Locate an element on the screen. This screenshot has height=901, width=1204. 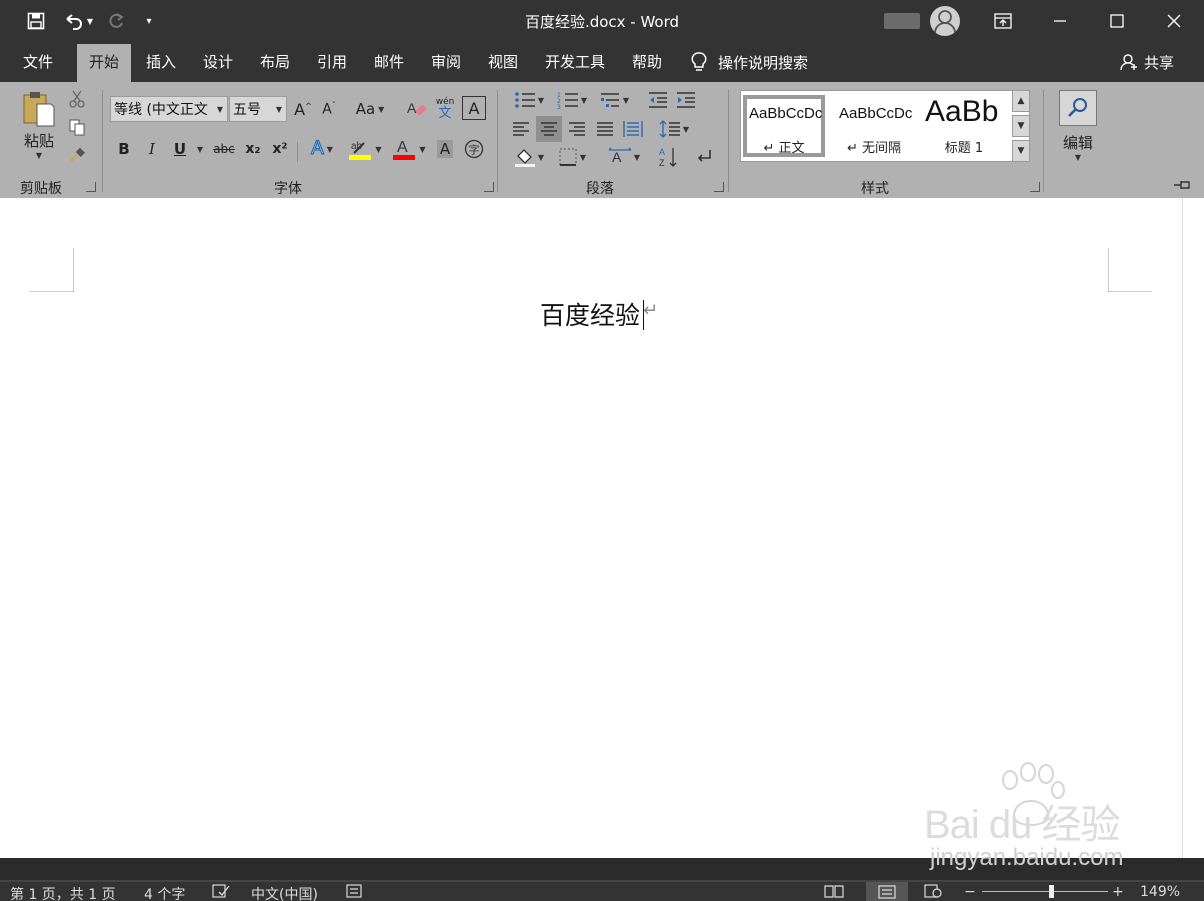
sort-button: AZ is located at coordinates (668, 157).